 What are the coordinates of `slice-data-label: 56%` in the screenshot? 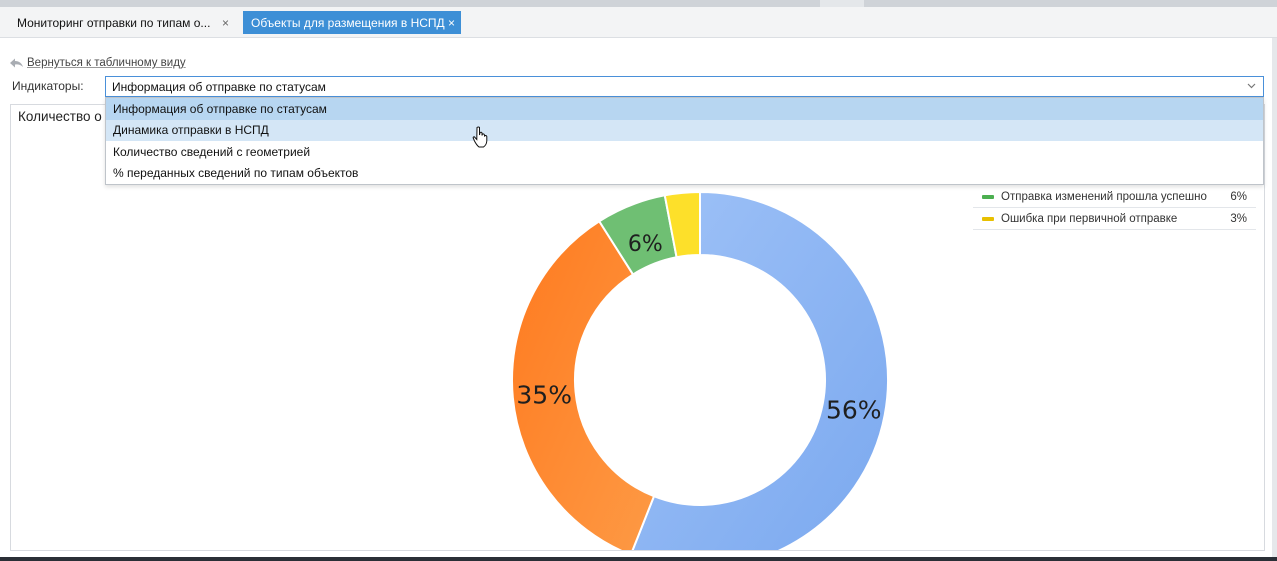 It's located at (854, 409).